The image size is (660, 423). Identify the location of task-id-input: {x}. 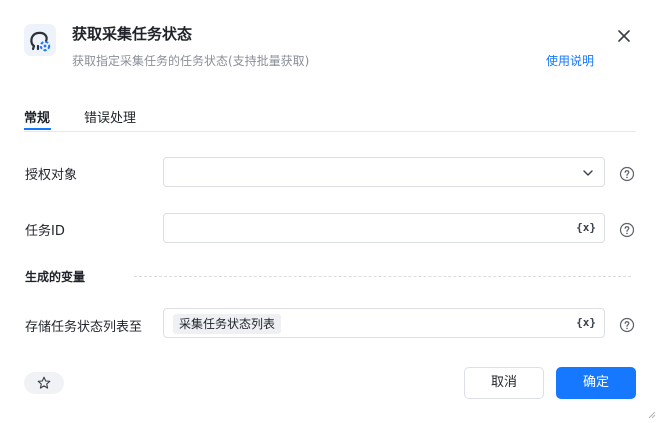
(384, 228).